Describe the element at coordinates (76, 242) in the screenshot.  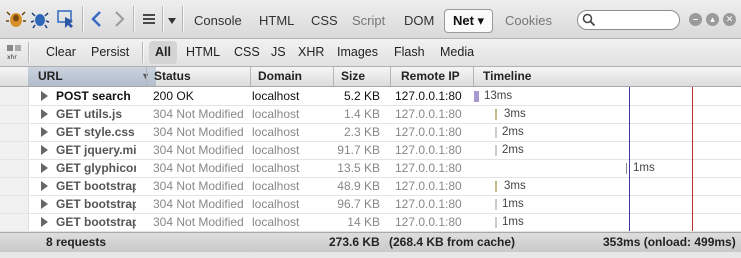
I see `request-count: 8 requests` at that location.